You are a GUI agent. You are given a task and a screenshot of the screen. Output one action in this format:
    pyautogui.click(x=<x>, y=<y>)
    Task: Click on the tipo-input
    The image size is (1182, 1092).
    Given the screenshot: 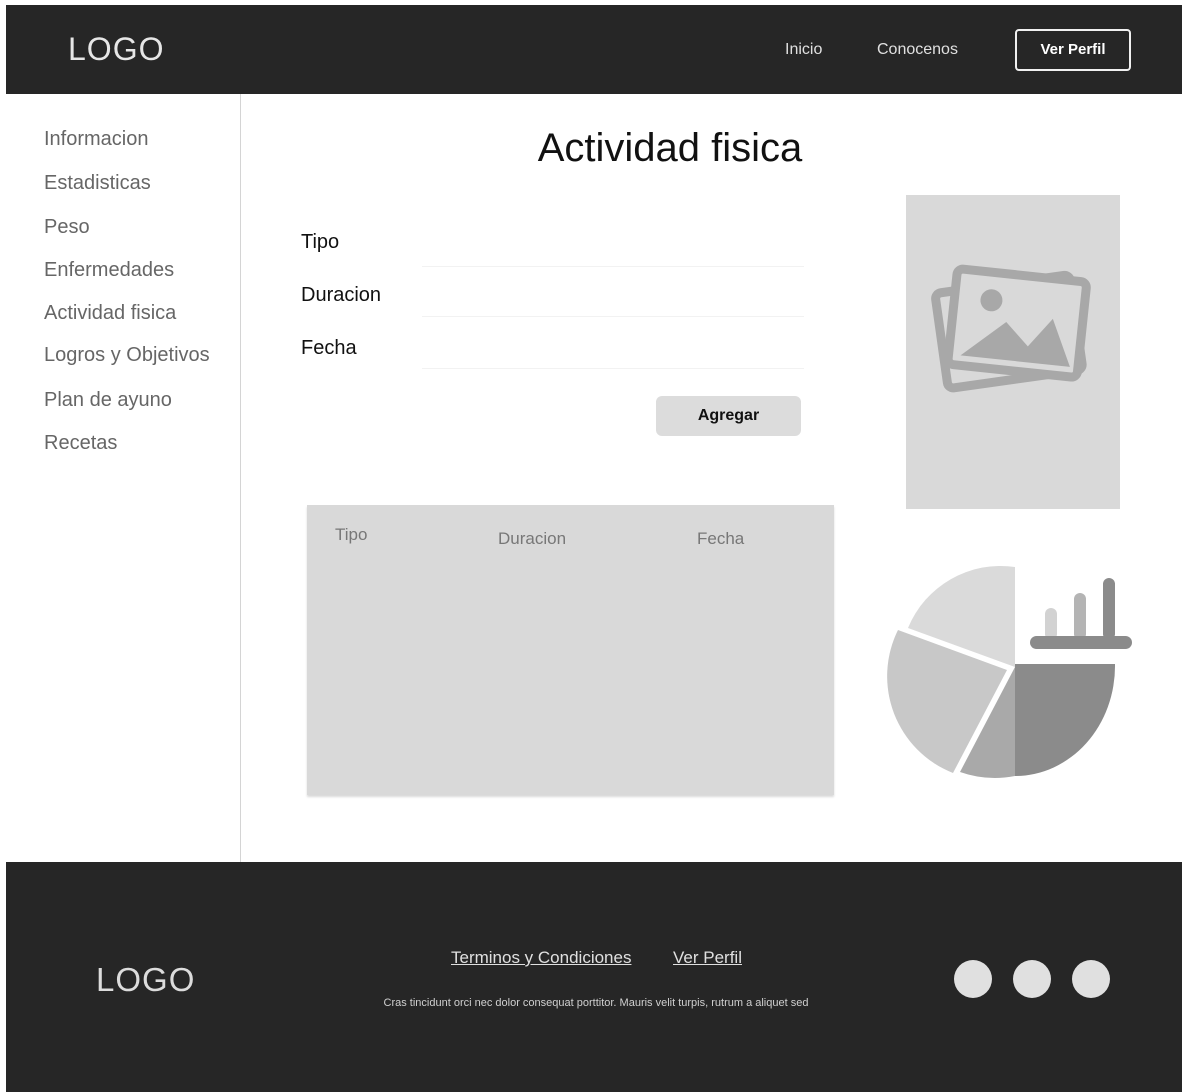 What is the action you would take?
    pyautogui.click(x=613, y=246)
    